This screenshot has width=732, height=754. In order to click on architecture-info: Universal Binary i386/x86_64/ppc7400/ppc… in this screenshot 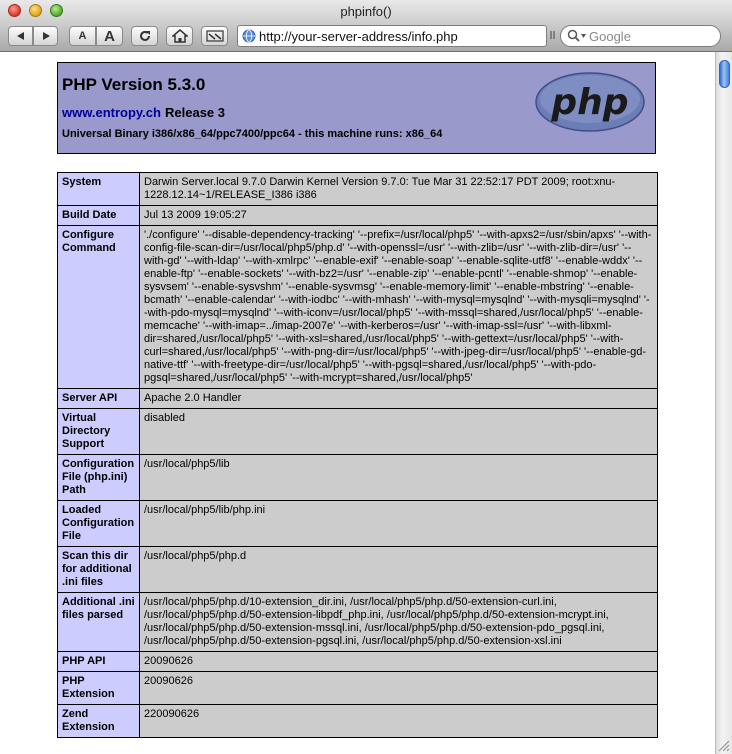, I will do `click(252, 134)`.